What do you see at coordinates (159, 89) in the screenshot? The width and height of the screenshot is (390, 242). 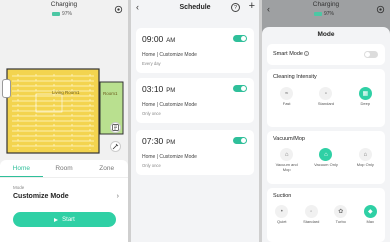 I see `schedule-time: 03:10 PM` at bounding box center [159, 89].